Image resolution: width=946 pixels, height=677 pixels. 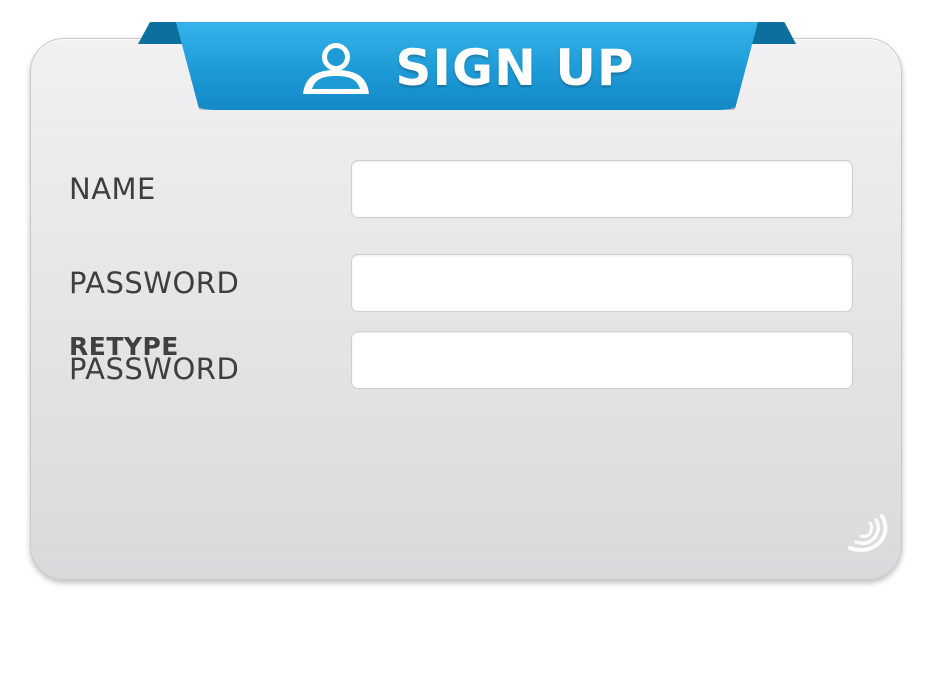 What do you see at coordinates (154, 283) in the screenshot?
I see `password-label: PASSWORD` at bounding box center [154, 283].